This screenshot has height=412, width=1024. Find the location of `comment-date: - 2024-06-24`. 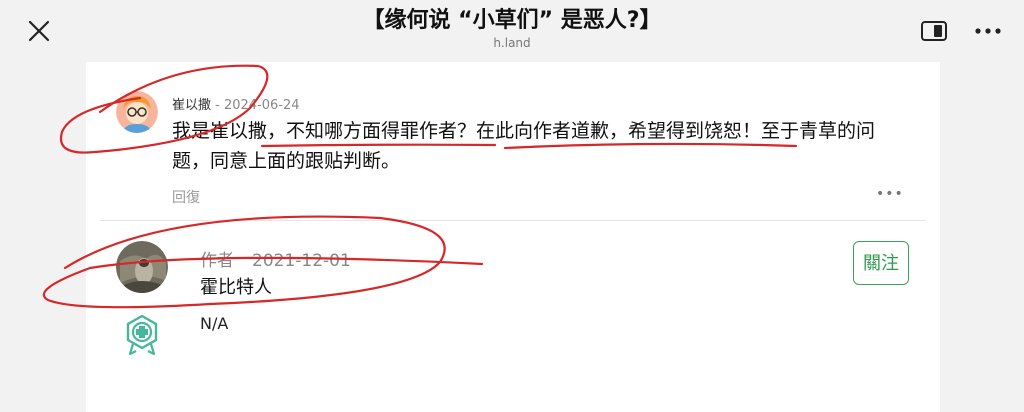

comment-date: - 2024-06-24 is located at coordinates (257, 105).